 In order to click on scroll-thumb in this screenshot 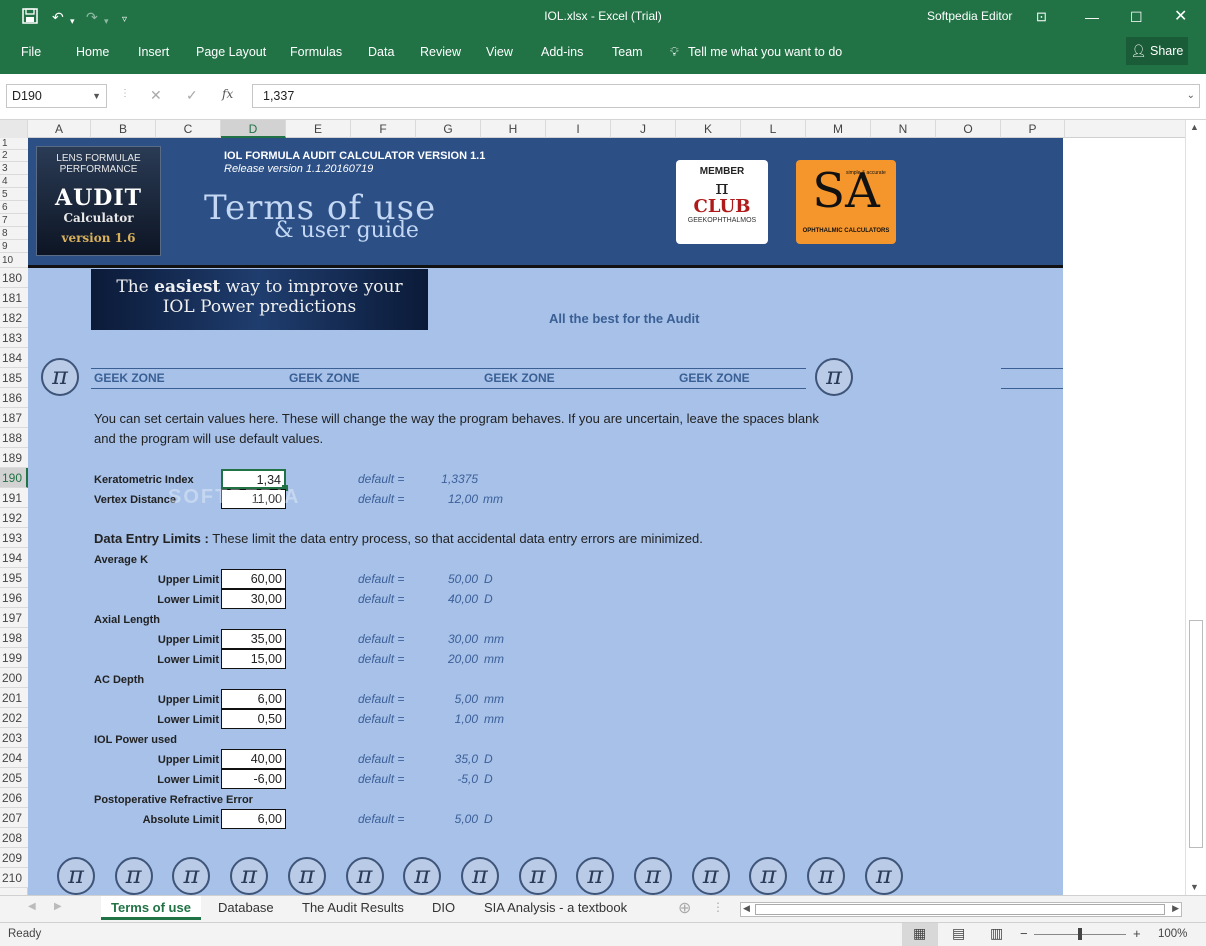, I will do `click(1196, 734)`.